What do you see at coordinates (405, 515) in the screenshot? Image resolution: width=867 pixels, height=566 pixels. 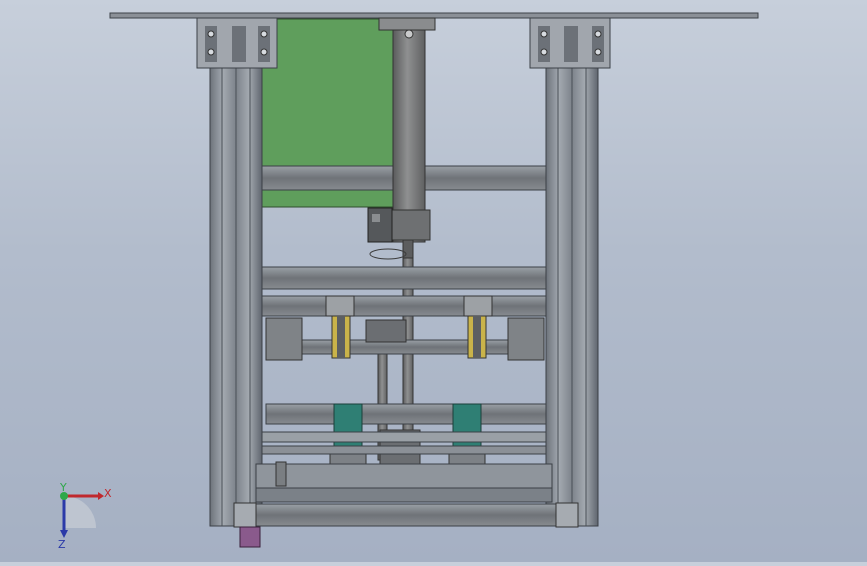 I see `bottom-crossbar` at bounding box center [405, 515].